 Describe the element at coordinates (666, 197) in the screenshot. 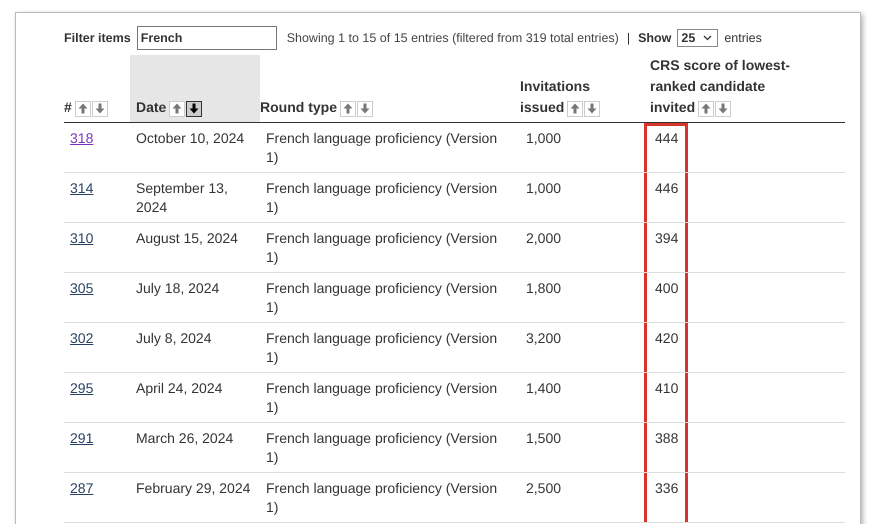

I see `outlined-cell: 446` at that location.